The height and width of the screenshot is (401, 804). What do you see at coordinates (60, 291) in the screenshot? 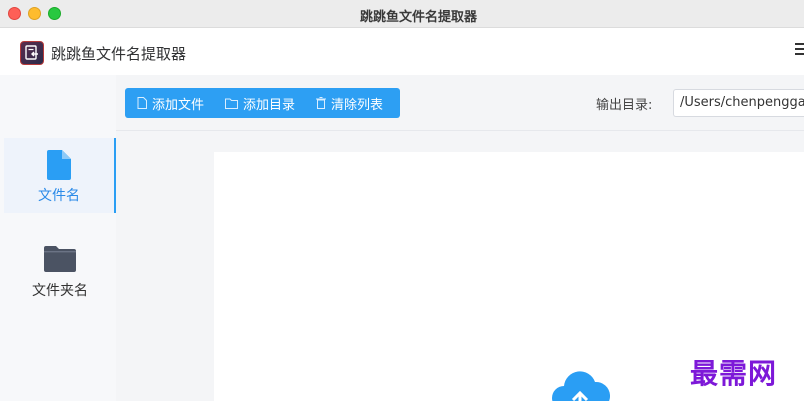
I see `sidebar-item-label: 文件夹名` at bounding box center [60, 291].